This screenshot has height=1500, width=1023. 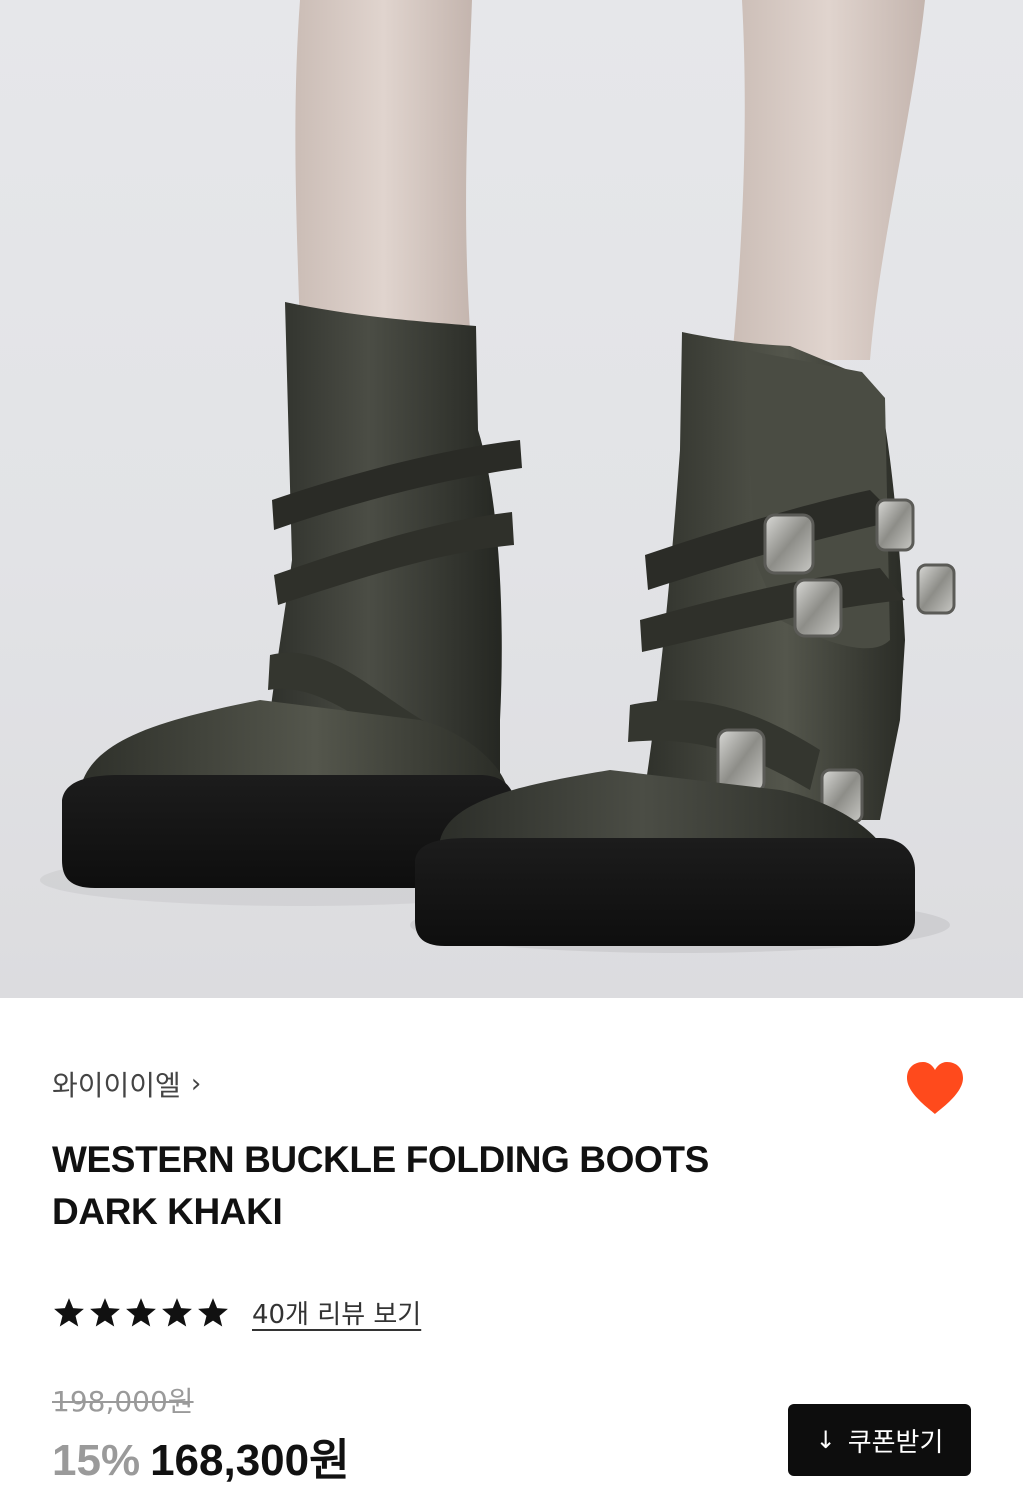 What do you see at coordinates (250, 1460) in the screenshot?
I see `sale-price: 168,300원` at bounding box center [250, 1460].